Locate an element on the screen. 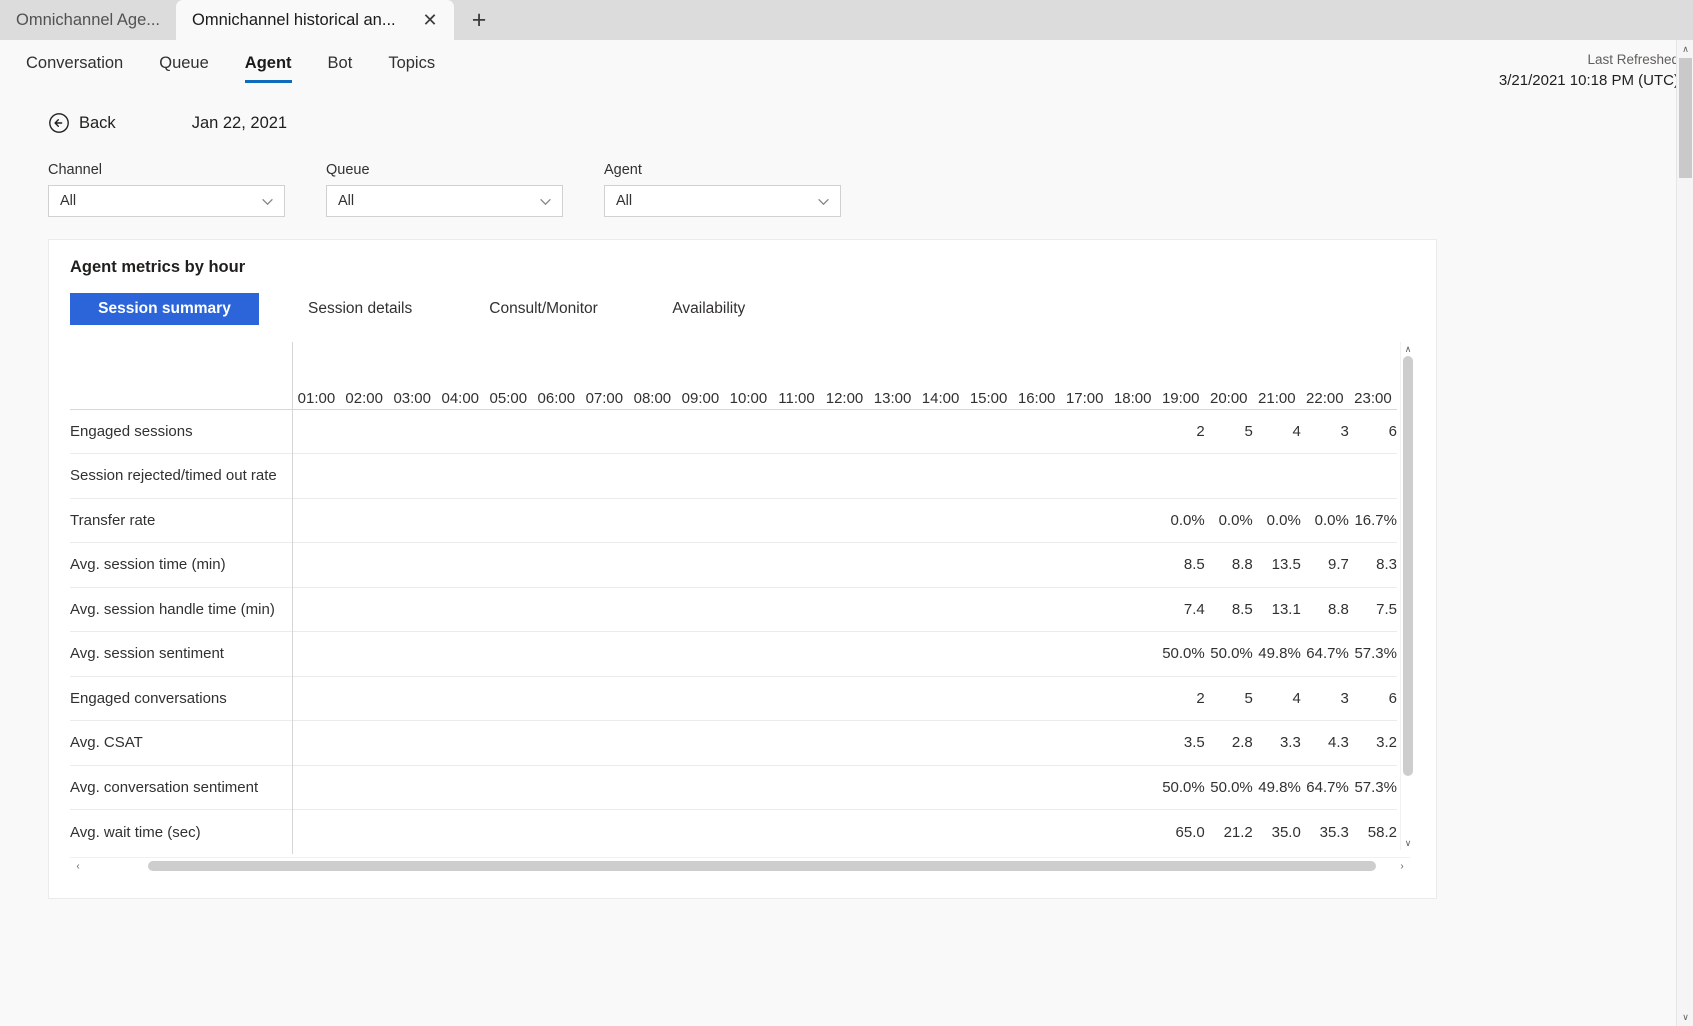 Image resolution: width=1693 pixels, height=1026 pixels. filter-agent-label: Agent is located at coordinates (623, 170).